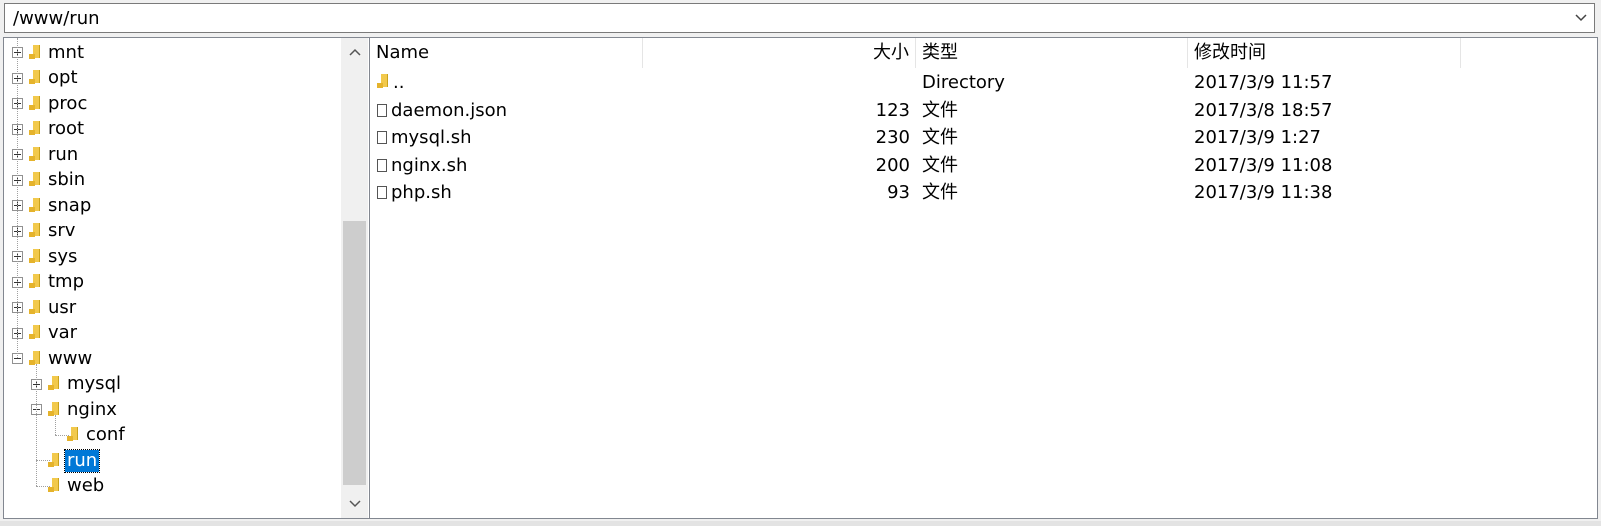 Image resolution: width=1601 pixels, height=526 pixels. Describe the element at coordinates (399, 82) in the screenshot. I see `file-name: ..` at that location.